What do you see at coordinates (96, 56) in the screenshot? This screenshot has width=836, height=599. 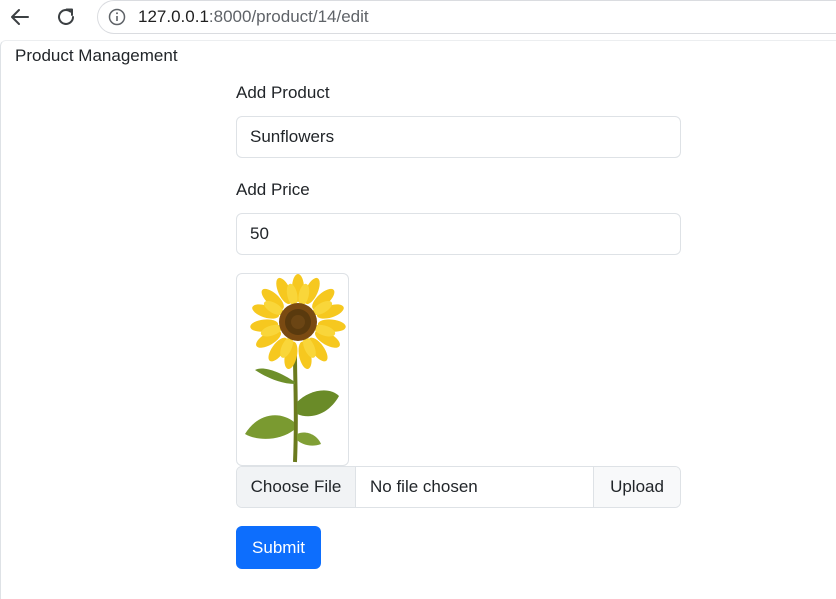 I see `navbar-brand: Product Management` at bounding box center [96, 56].